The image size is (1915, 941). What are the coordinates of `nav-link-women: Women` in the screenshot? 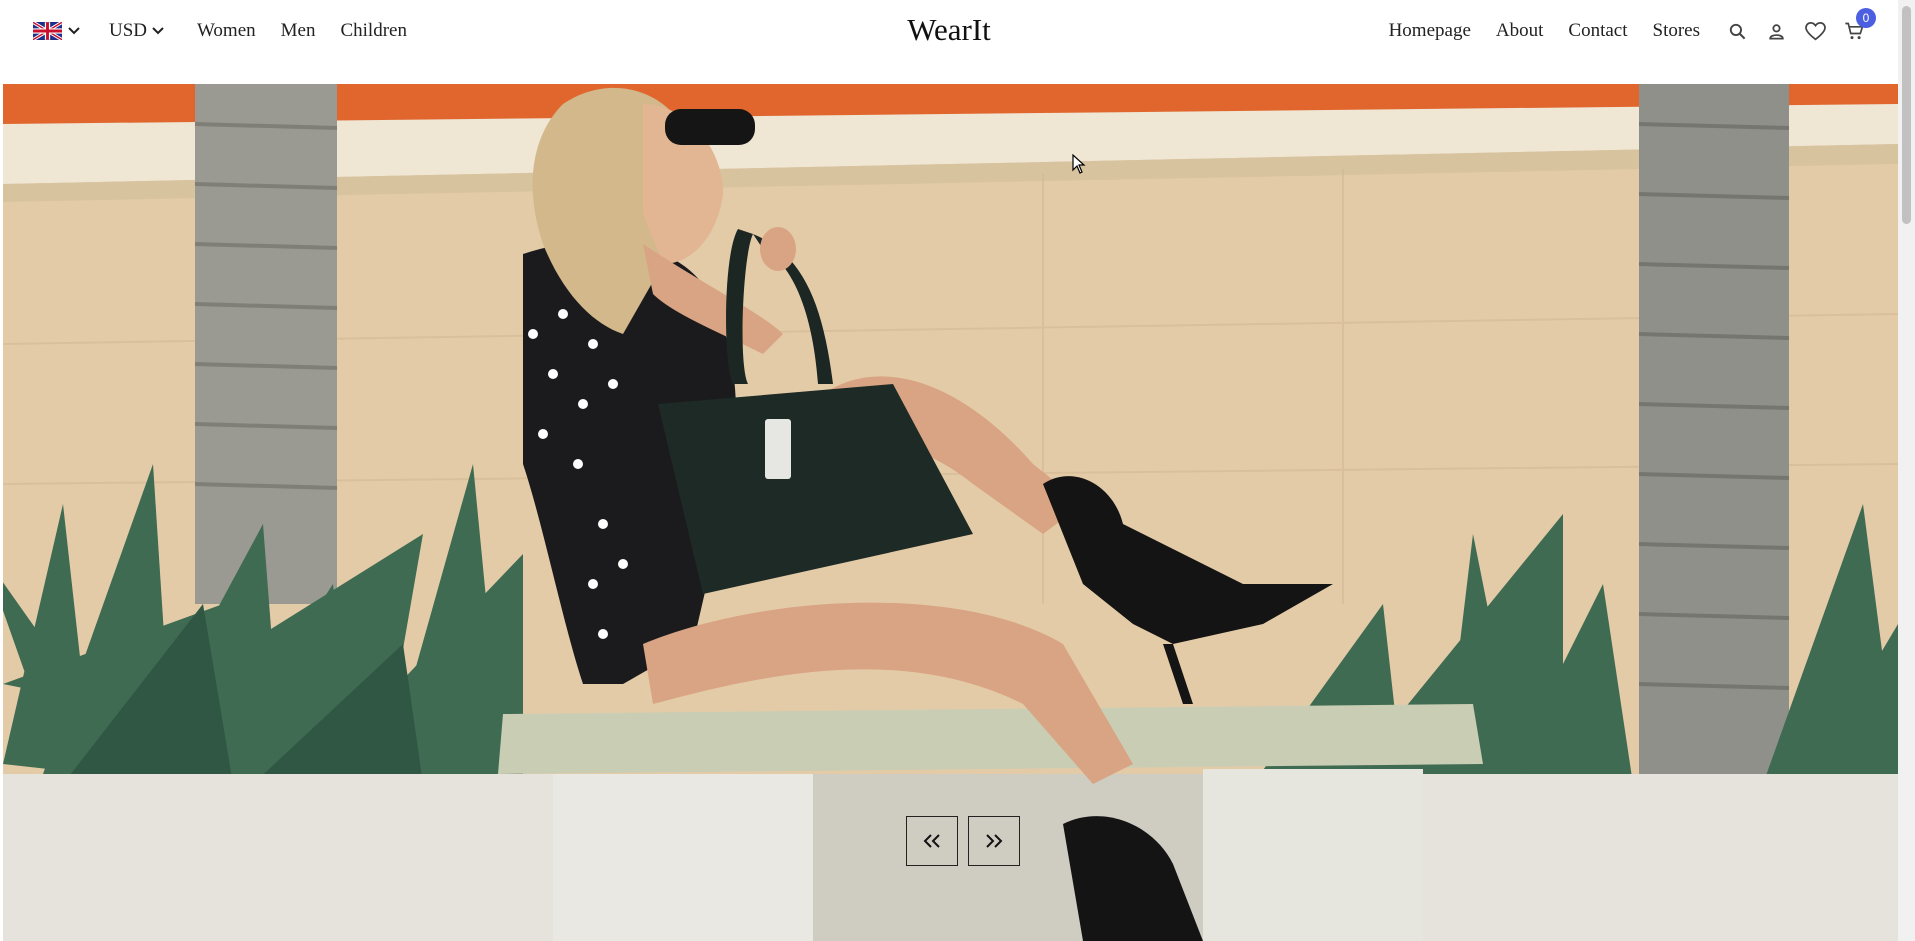 It's located at (226, 31).